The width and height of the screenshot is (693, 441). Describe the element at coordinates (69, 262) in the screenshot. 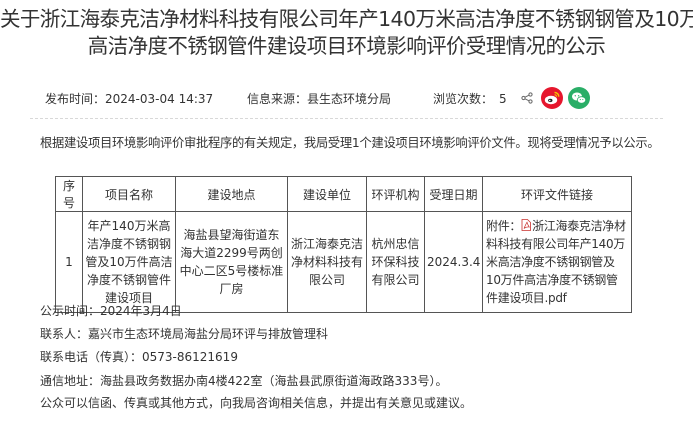

I see `cell-no: 1` at that location.